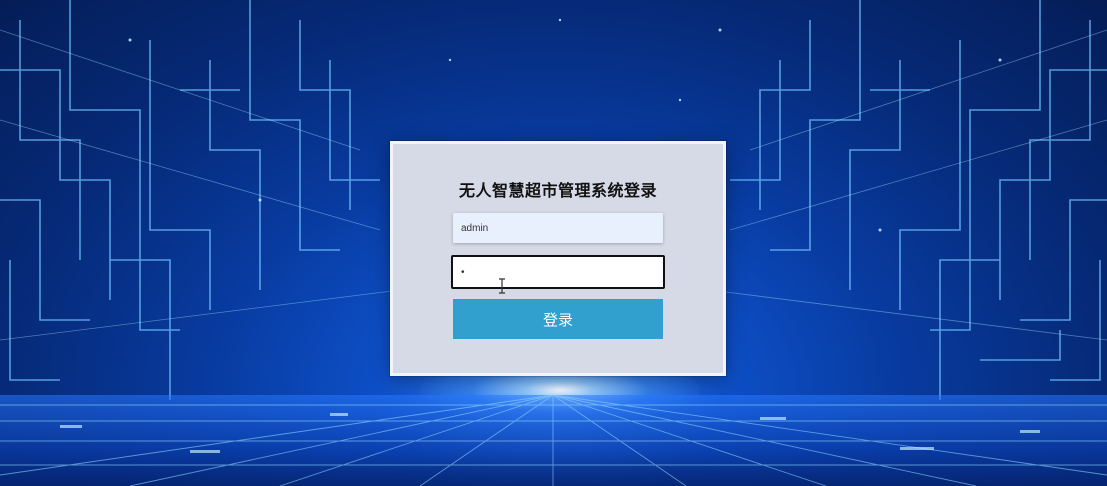 The height and width of the screenshot is (486, 1107). I want to click on login-button: 登录, so click(558, 319).